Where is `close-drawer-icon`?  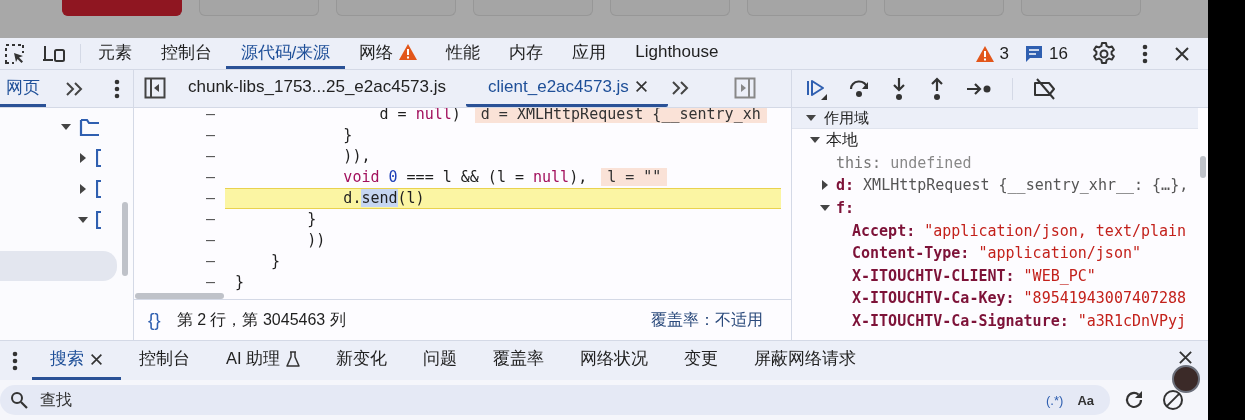 close-drawer-icon is located at coordinates (1185, 357).